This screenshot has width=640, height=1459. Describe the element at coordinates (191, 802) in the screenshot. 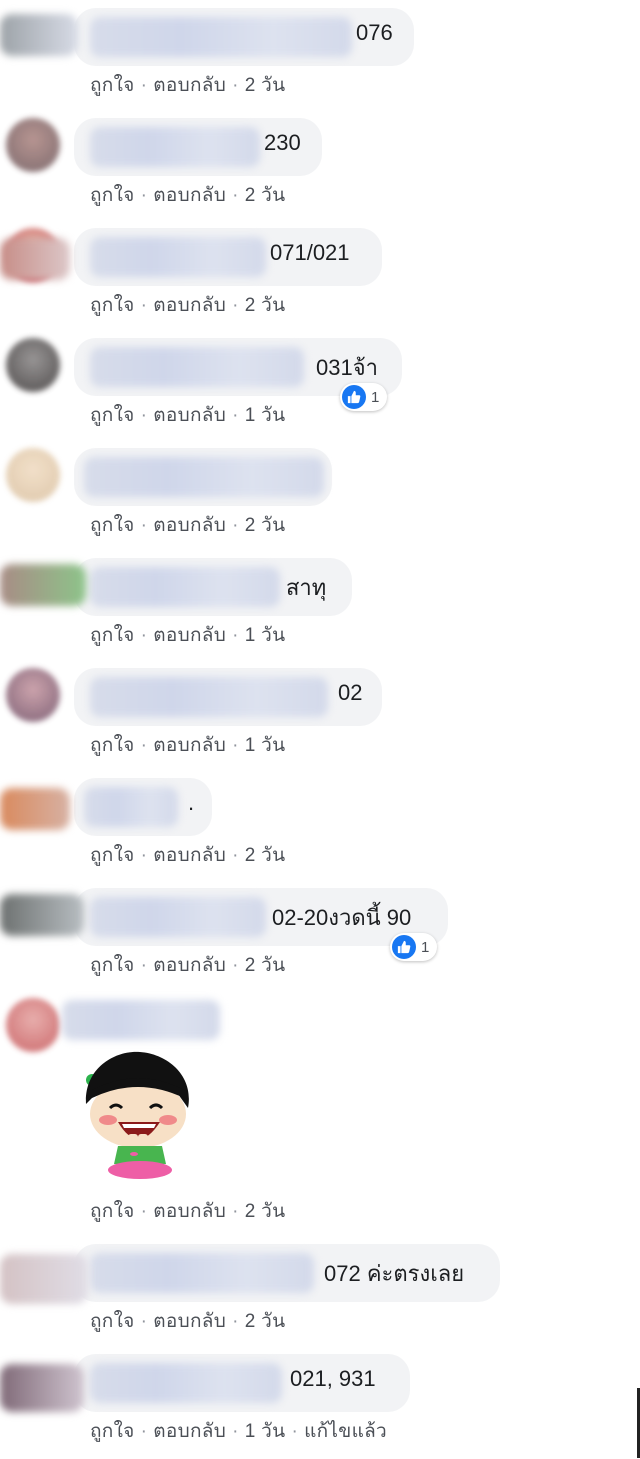

I see `comment-text: .` at that location.